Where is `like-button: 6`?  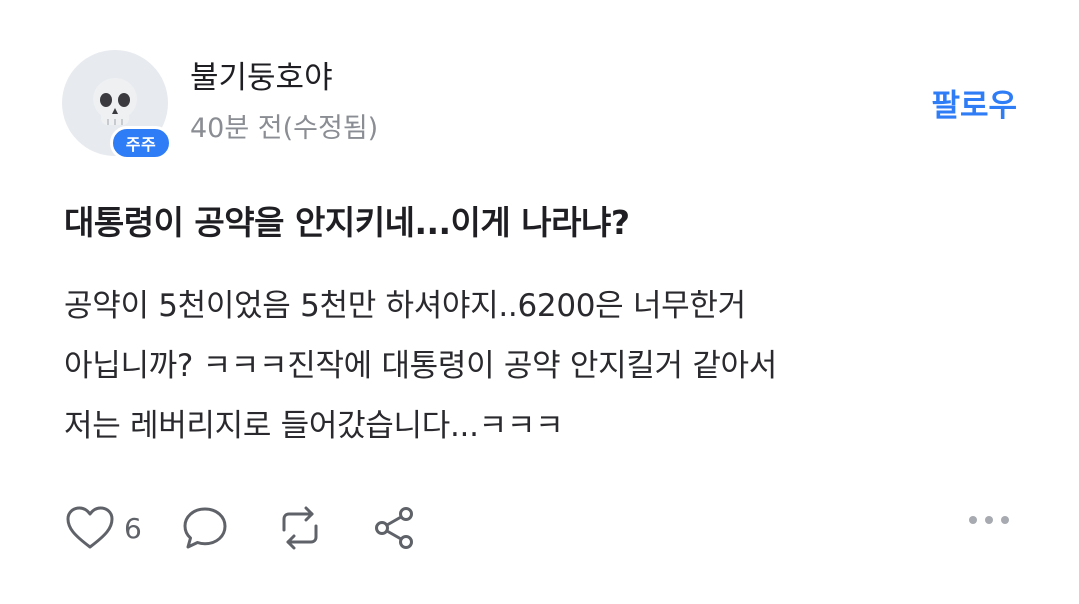 like-button: 6 is located at coordinates (122, 528).